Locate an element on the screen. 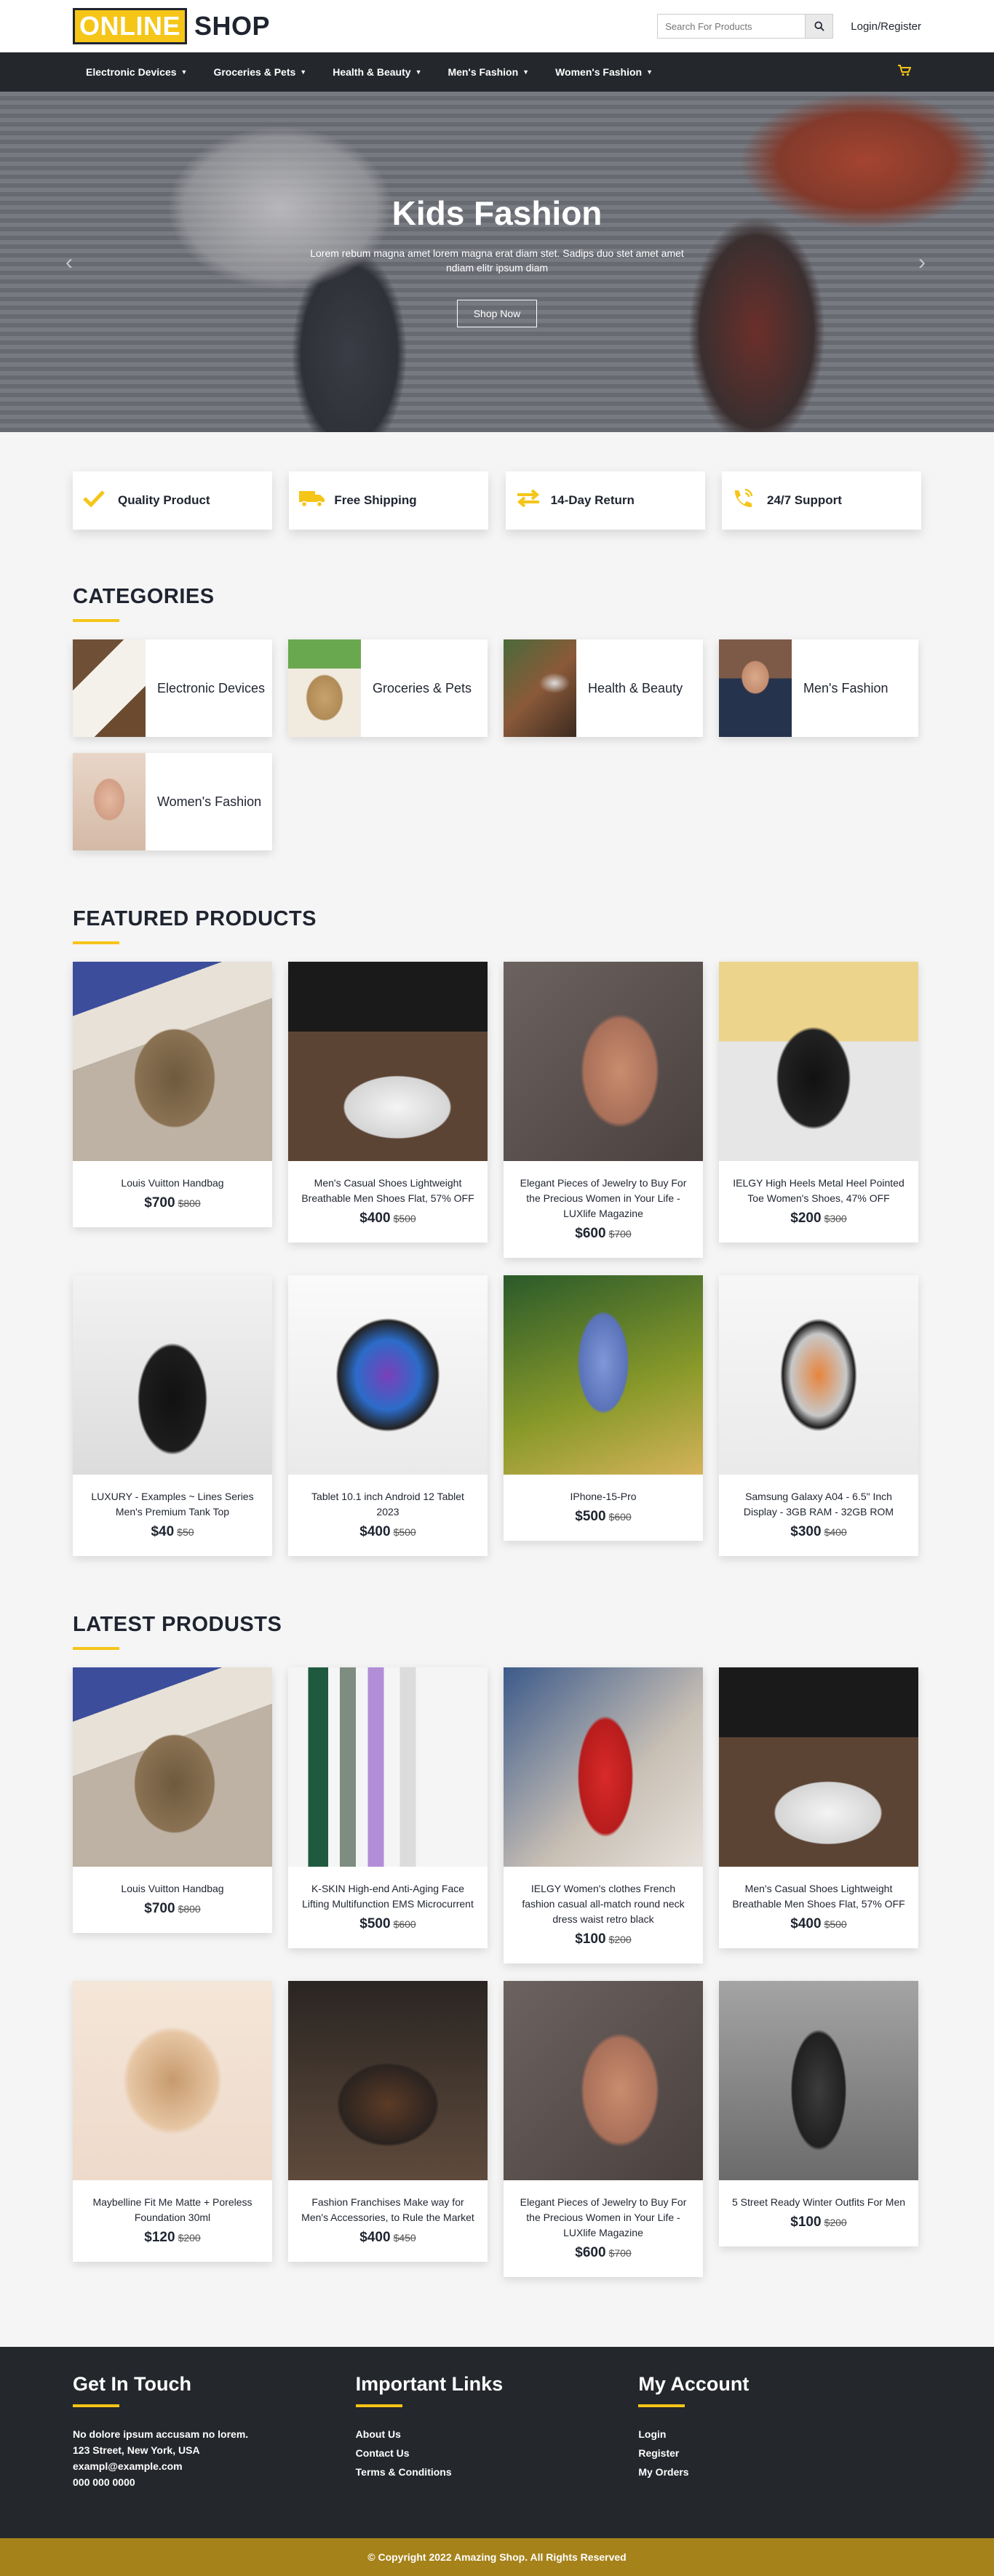 This screenshot has width=994, height=2576. phone-icon is located at coordinates (749, 501).